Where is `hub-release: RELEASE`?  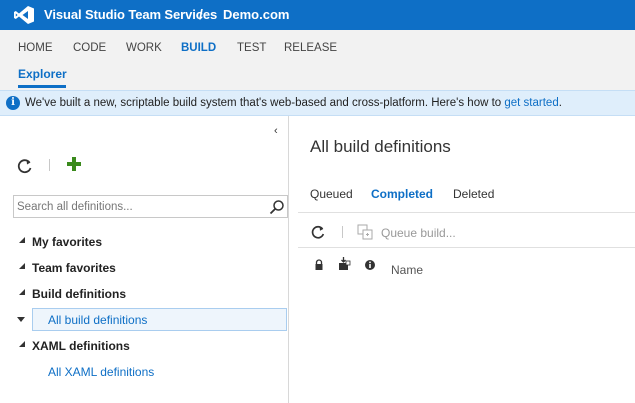 hub-release: RELEASE is located at coordinates (310, 48).